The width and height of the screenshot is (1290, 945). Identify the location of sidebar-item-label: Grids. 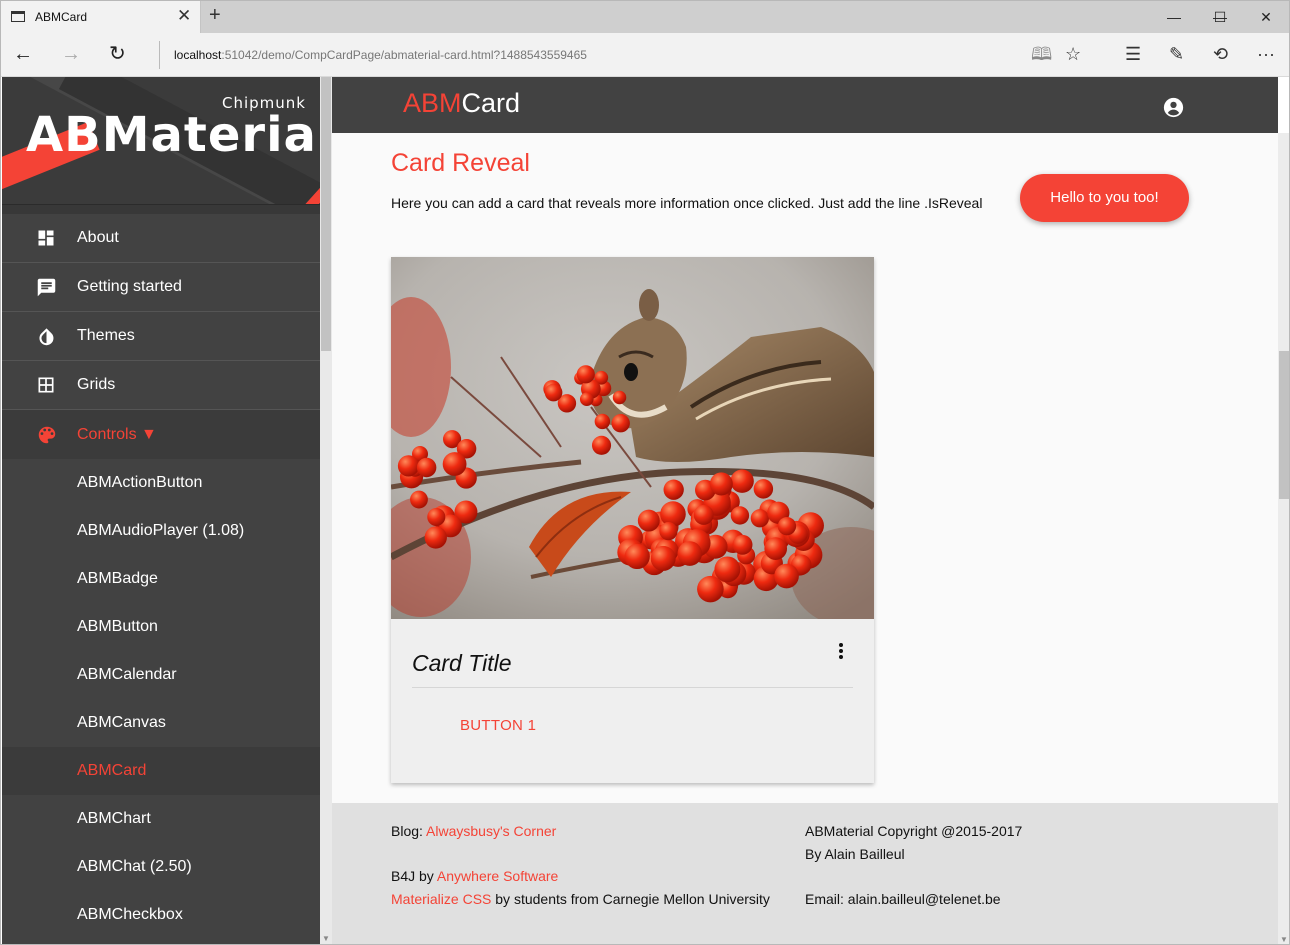
(96, 384).